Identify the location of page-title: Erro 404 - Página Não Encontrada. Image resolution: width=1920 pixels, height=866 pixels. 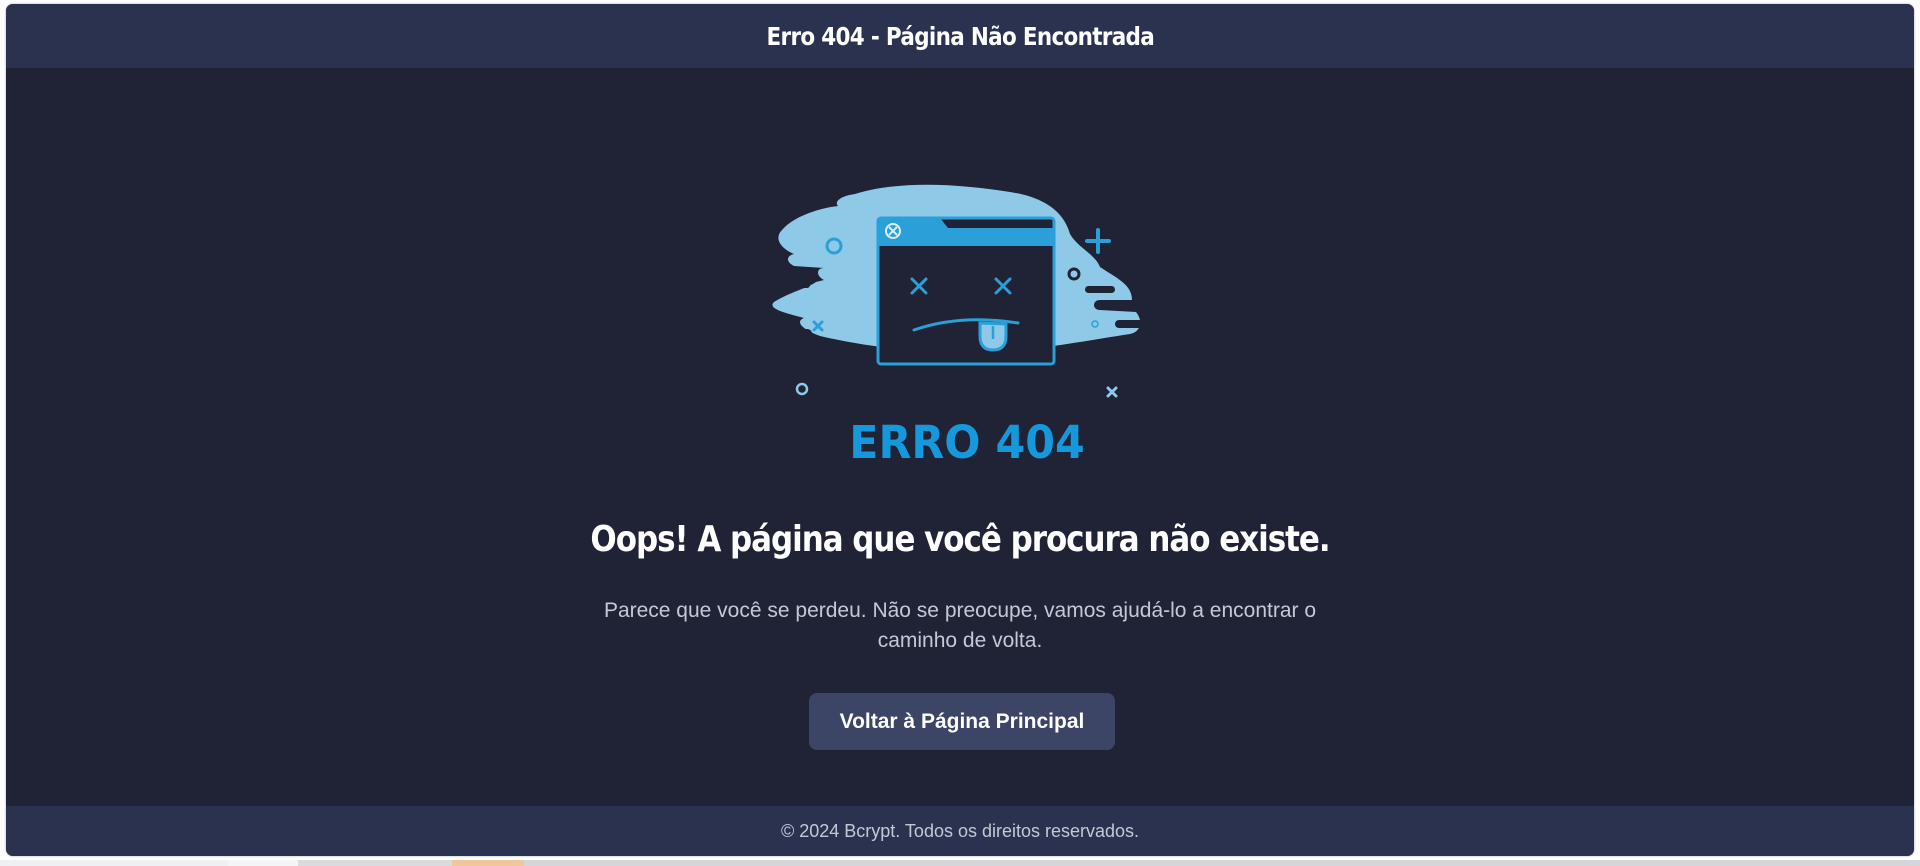
(960, 36).